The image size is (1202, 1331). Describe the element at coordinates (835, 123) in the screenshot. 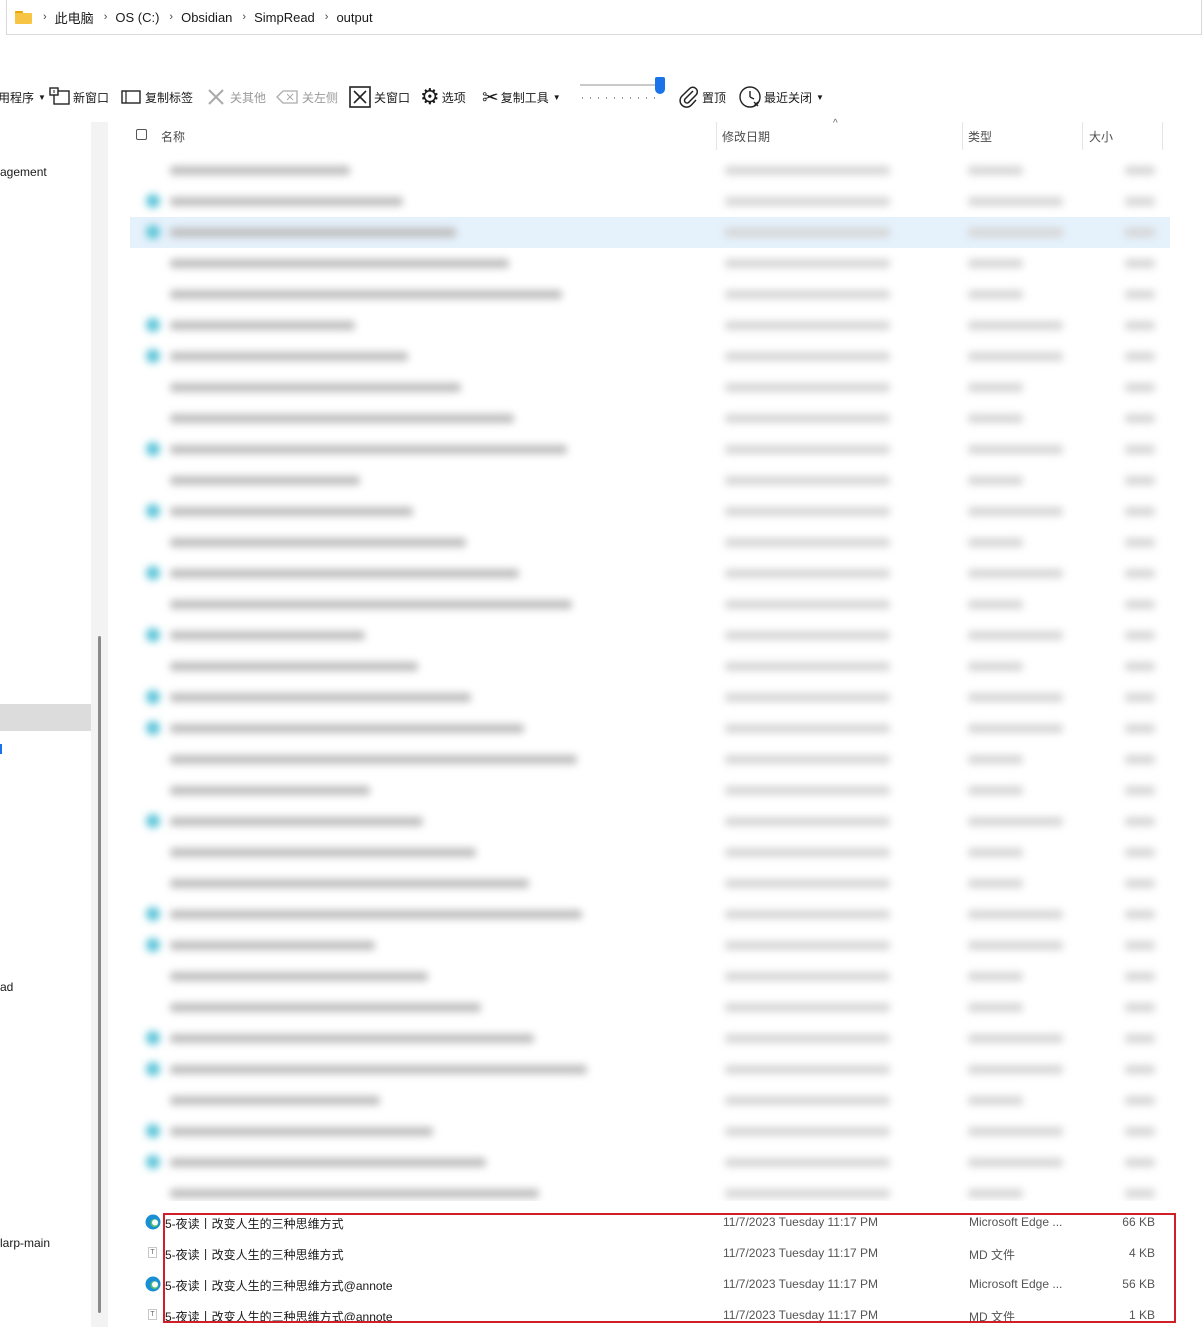

I see `sort-ascending-icon: ^` at that location.